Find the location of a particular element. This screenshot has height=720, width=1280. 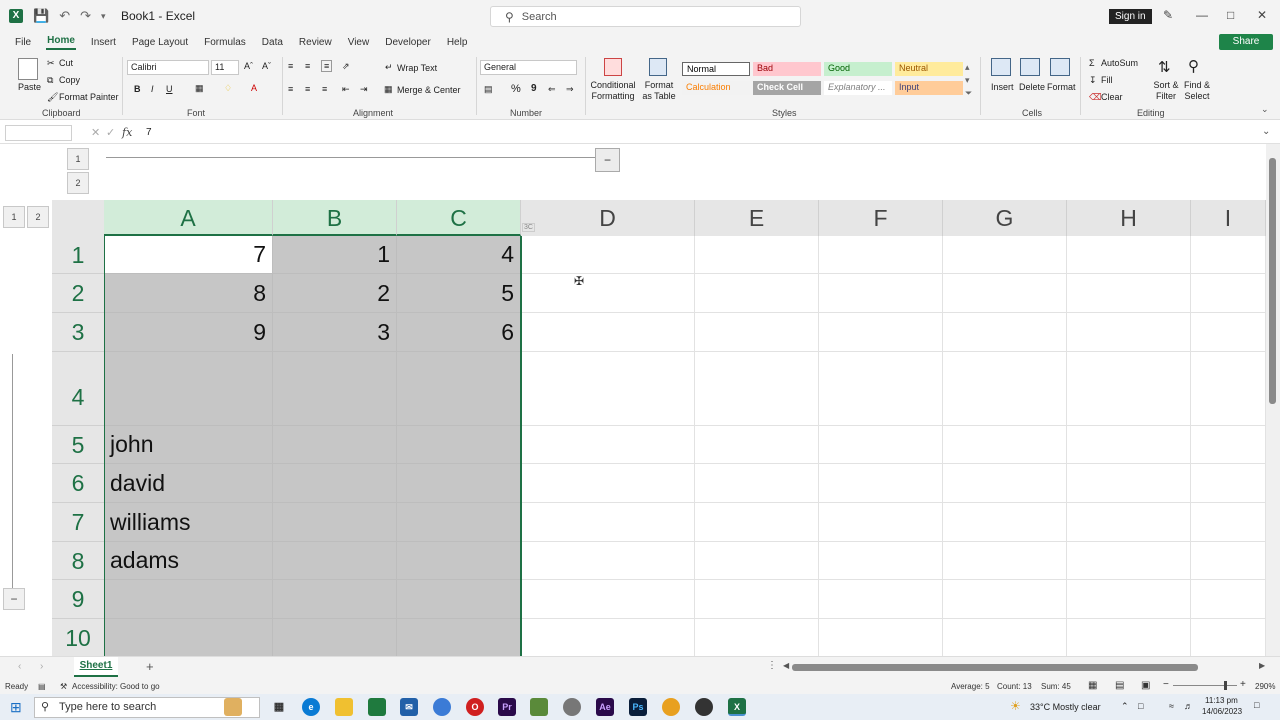

cell-g2 is located at coordinates (1005, 293).